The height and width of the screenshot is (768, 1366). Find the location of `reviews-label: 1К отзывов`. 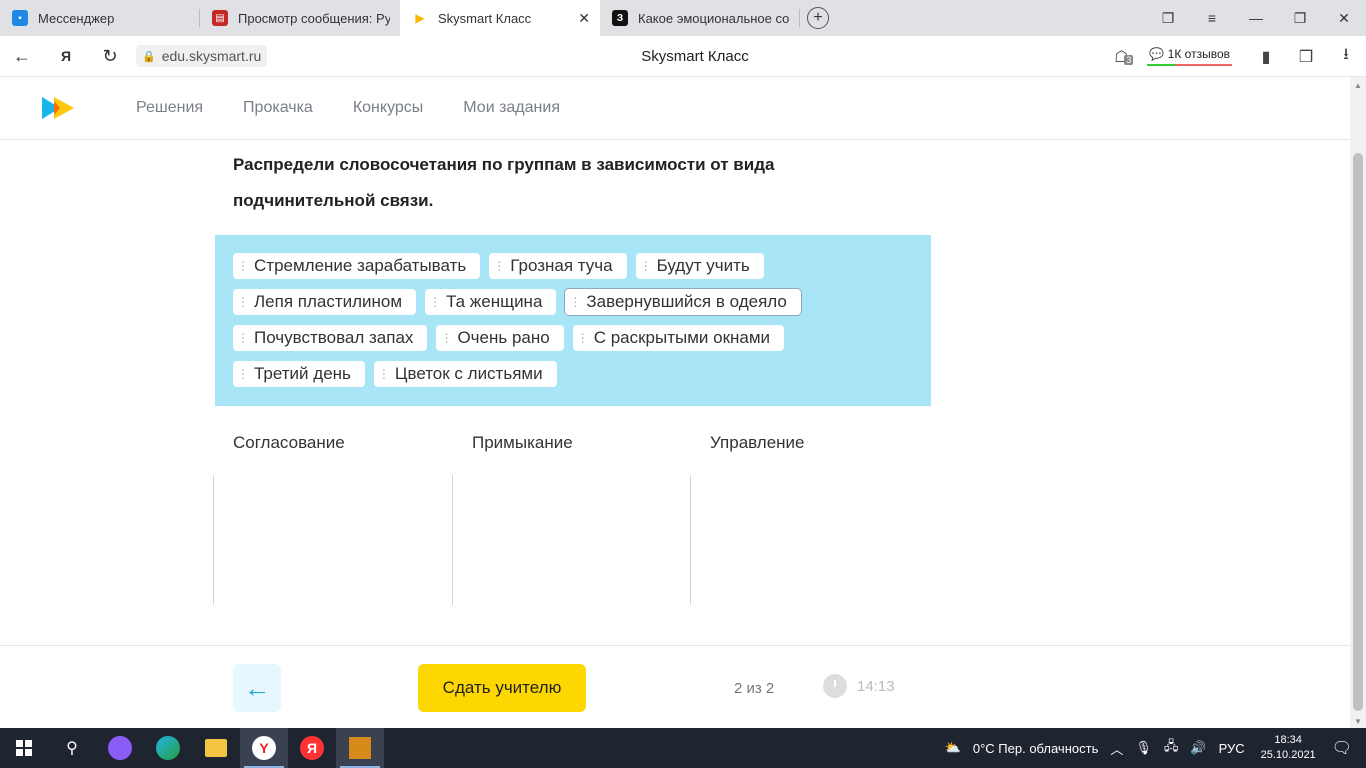

reviews-label: 1К отзывов is located at coordinates (1198, 54).